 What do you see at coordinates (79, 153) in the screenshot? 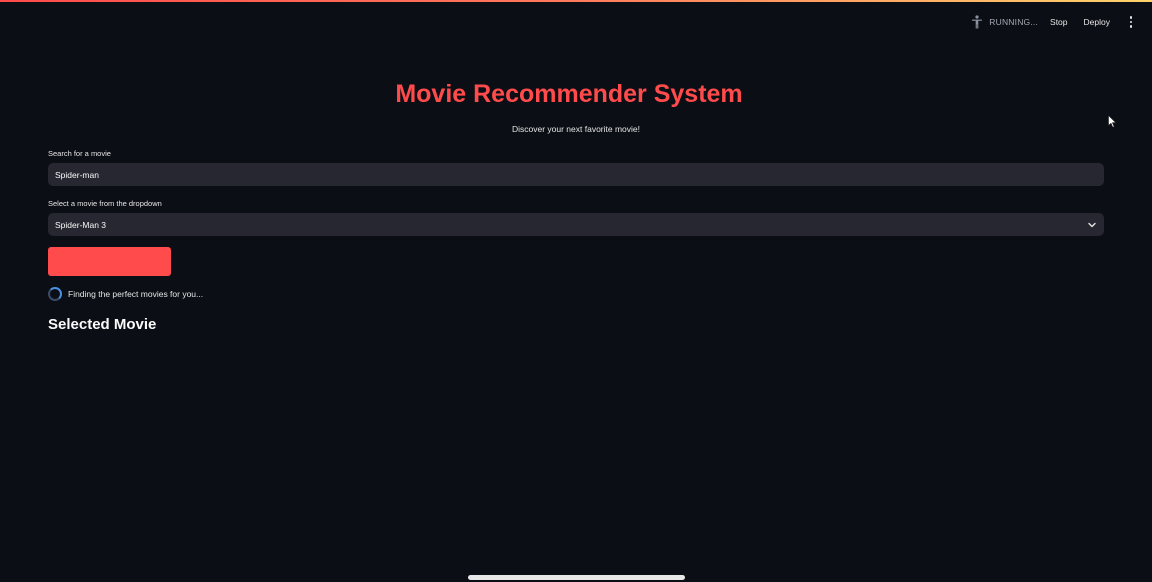
I see `search-label: Search for a movie` at bounding box center [79, 153].